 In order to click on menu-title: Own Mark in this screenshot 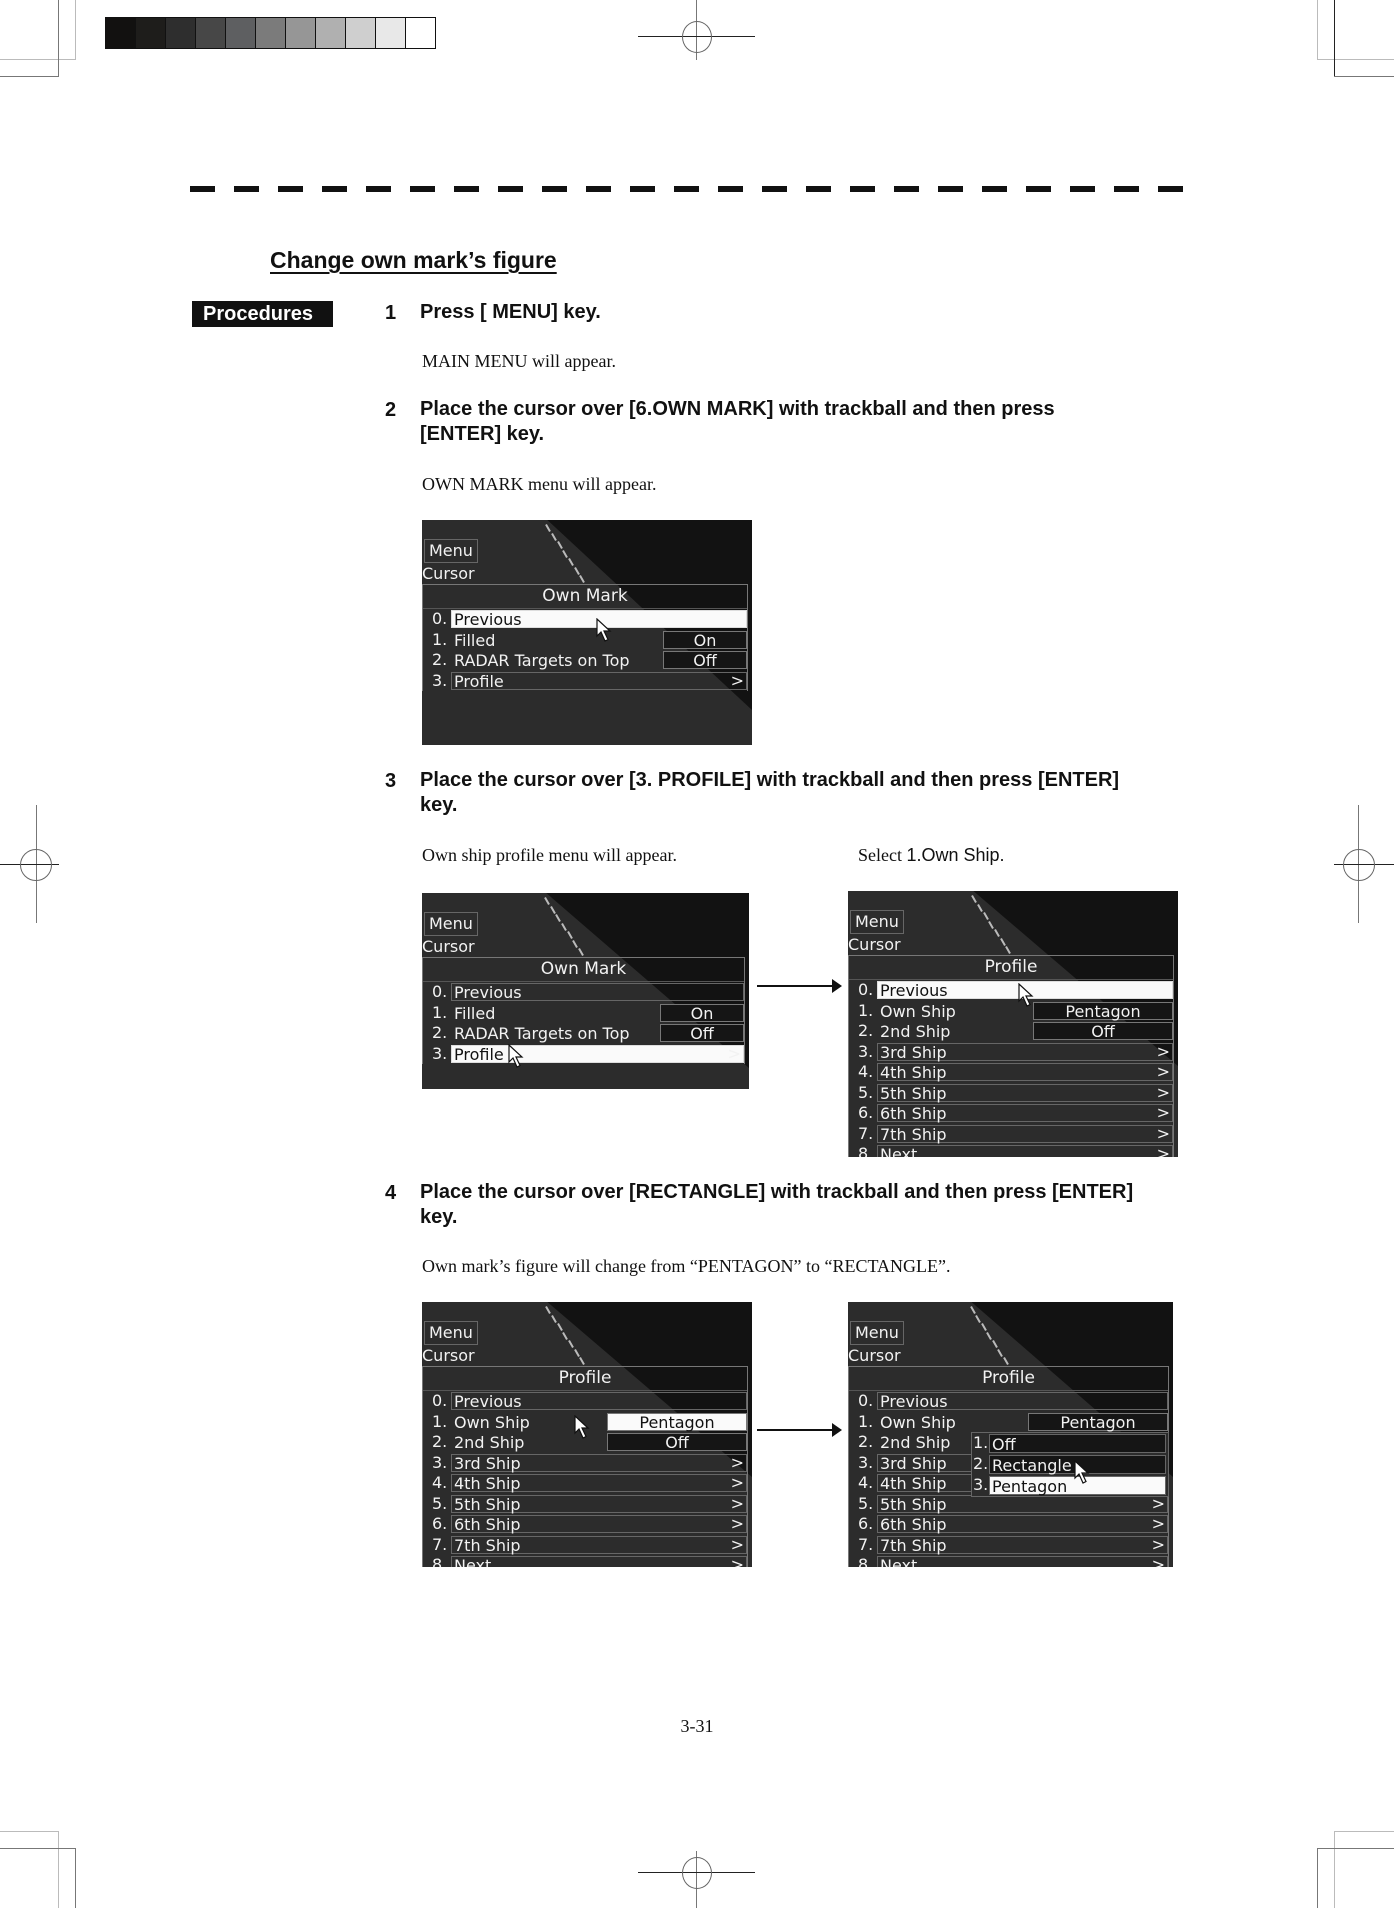, I will do `click(583, 970)`.